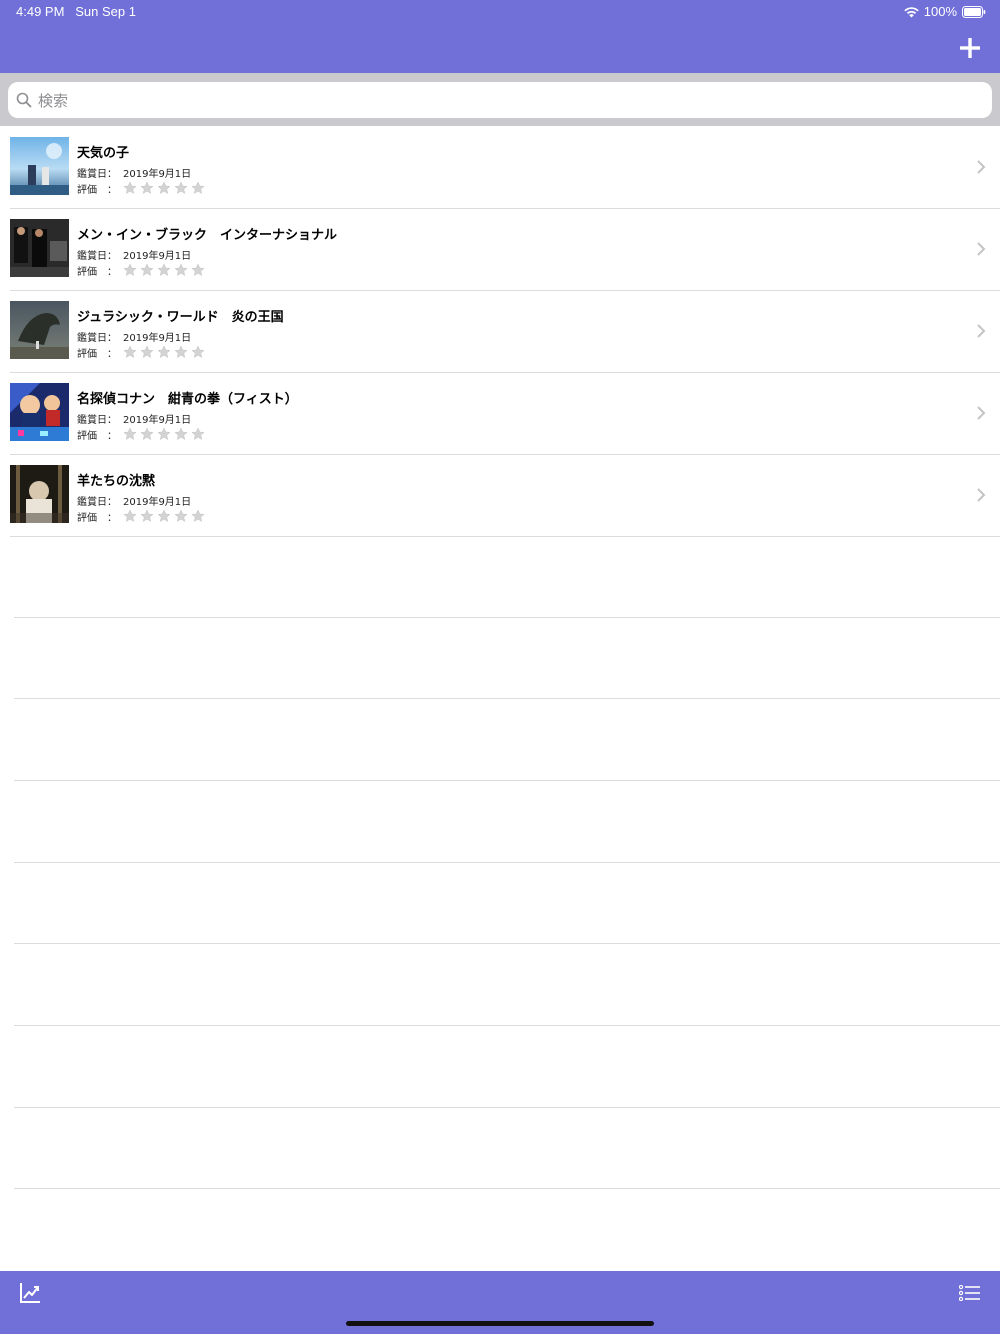 This screenshot has height=1334, width=1000. I want to click on movie-title: 羊たちの沈黙, so click(116, 481).